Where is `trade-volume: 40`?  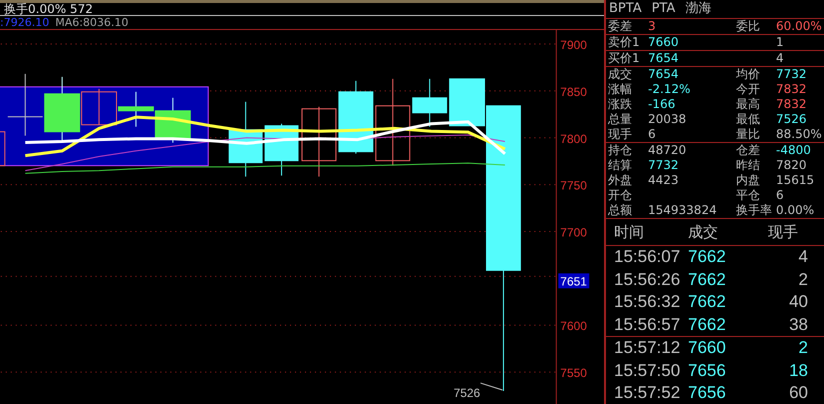 trade-volume: 40 is located at coordinates (798, 301).